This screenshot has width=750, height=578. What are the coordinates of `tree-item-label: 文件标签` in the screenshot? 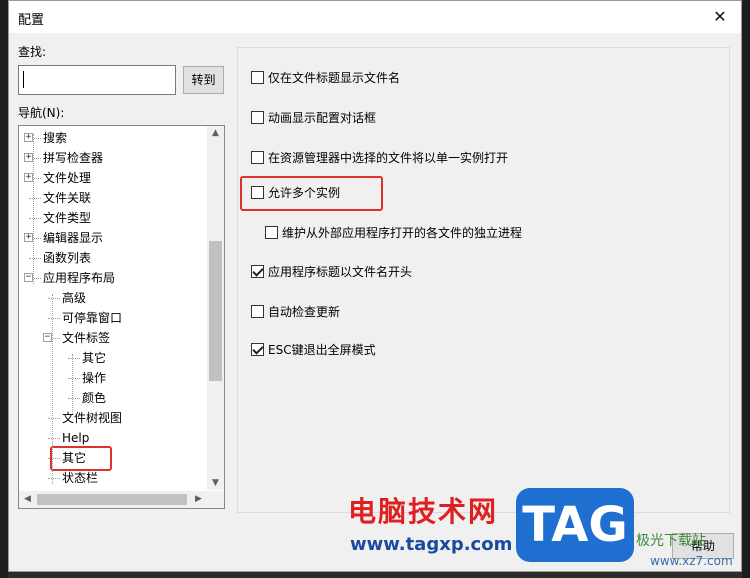 It's located at (86, 338).